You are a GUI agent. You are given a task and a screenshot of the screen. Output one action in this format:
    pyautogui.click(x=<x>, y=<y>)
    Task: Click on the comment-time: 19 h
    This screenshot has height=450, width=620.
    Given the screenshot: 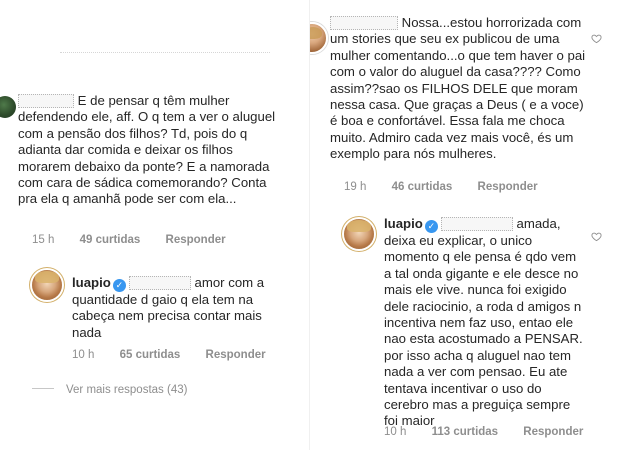 What is the action you would take?
    pyautogui.click(x=355, y=187)
    